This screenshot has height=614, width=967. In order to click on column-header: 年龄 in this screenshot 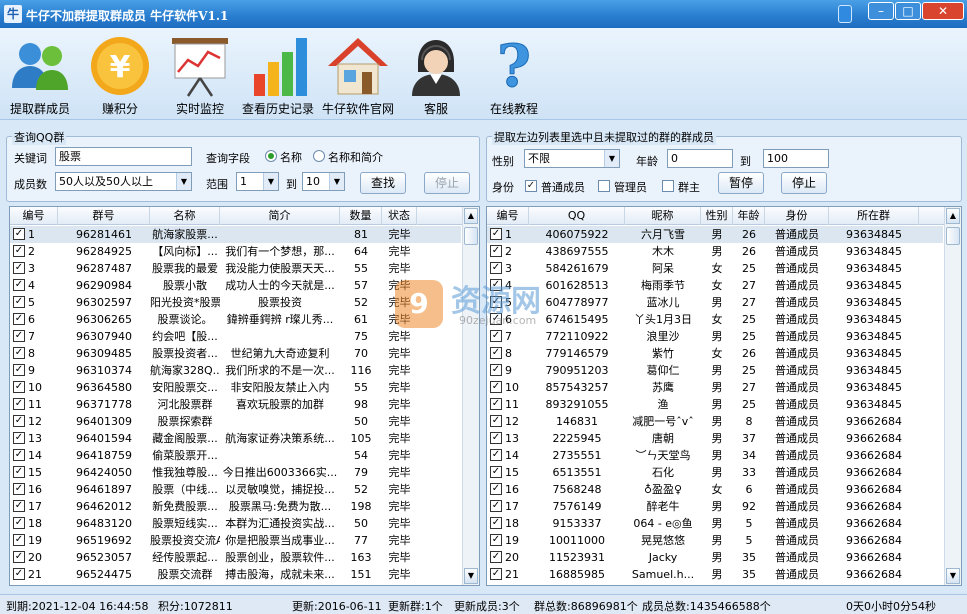, I will do `click(749, 216)`.